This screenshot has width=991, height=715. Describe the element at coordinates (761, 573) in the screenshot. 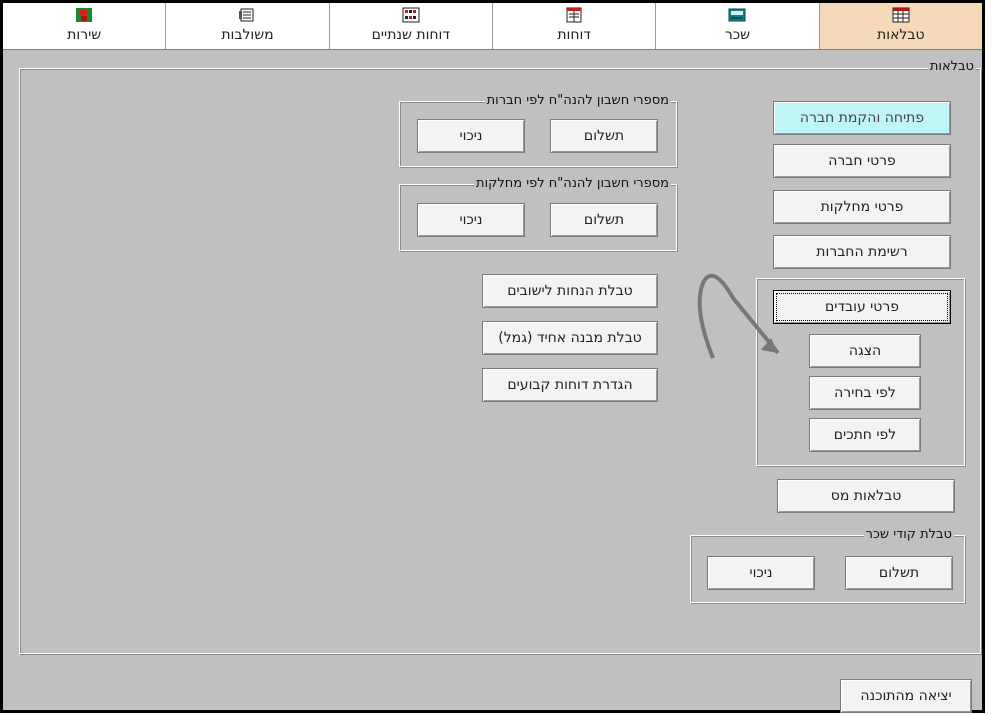

I see `salary-codes-deduction-button: ניכוי` at that location.